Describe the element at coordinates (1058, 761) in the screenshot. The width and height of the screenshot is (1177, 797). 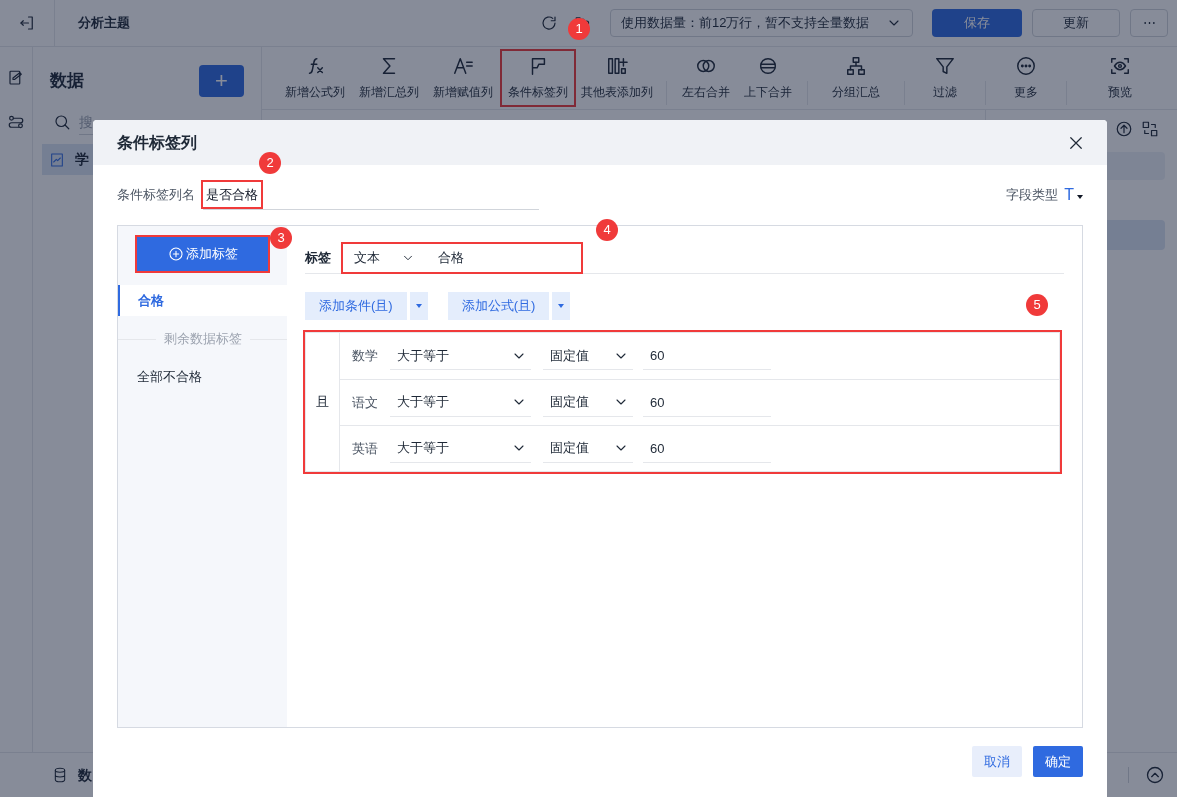
I see `confirm-button: 确定` at that location.